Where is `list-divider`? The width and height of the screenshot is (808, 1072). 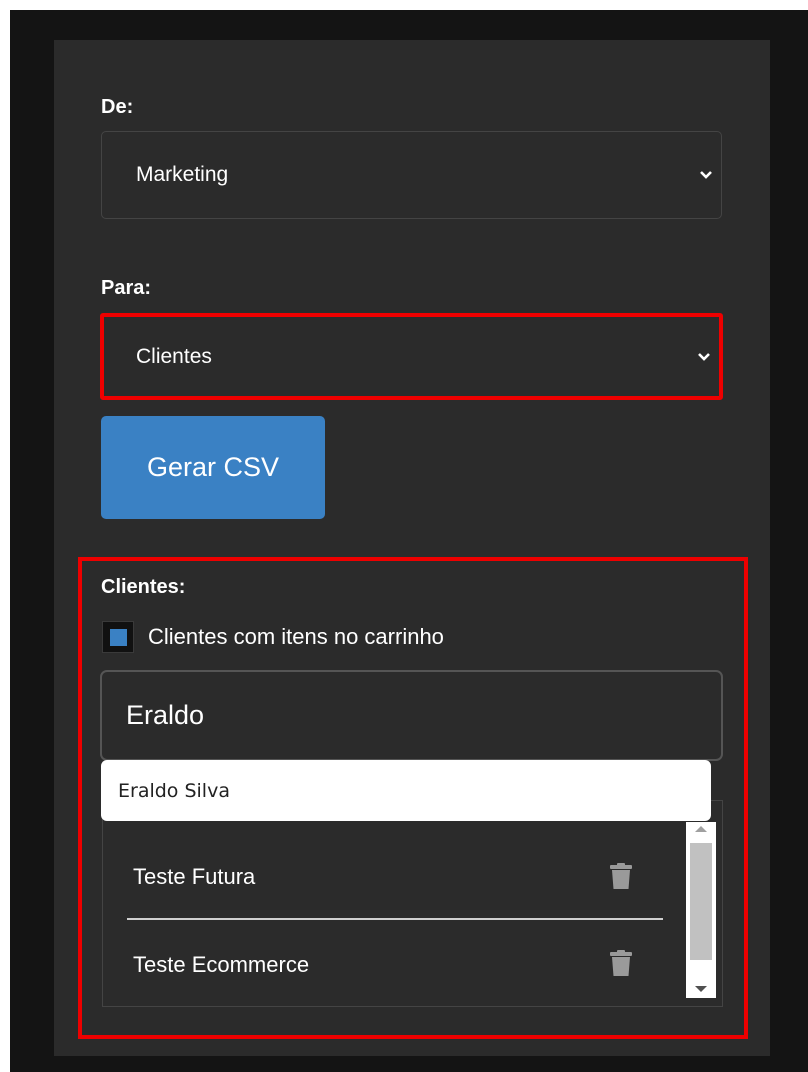 list-divider is located at coordinates (395, 919).